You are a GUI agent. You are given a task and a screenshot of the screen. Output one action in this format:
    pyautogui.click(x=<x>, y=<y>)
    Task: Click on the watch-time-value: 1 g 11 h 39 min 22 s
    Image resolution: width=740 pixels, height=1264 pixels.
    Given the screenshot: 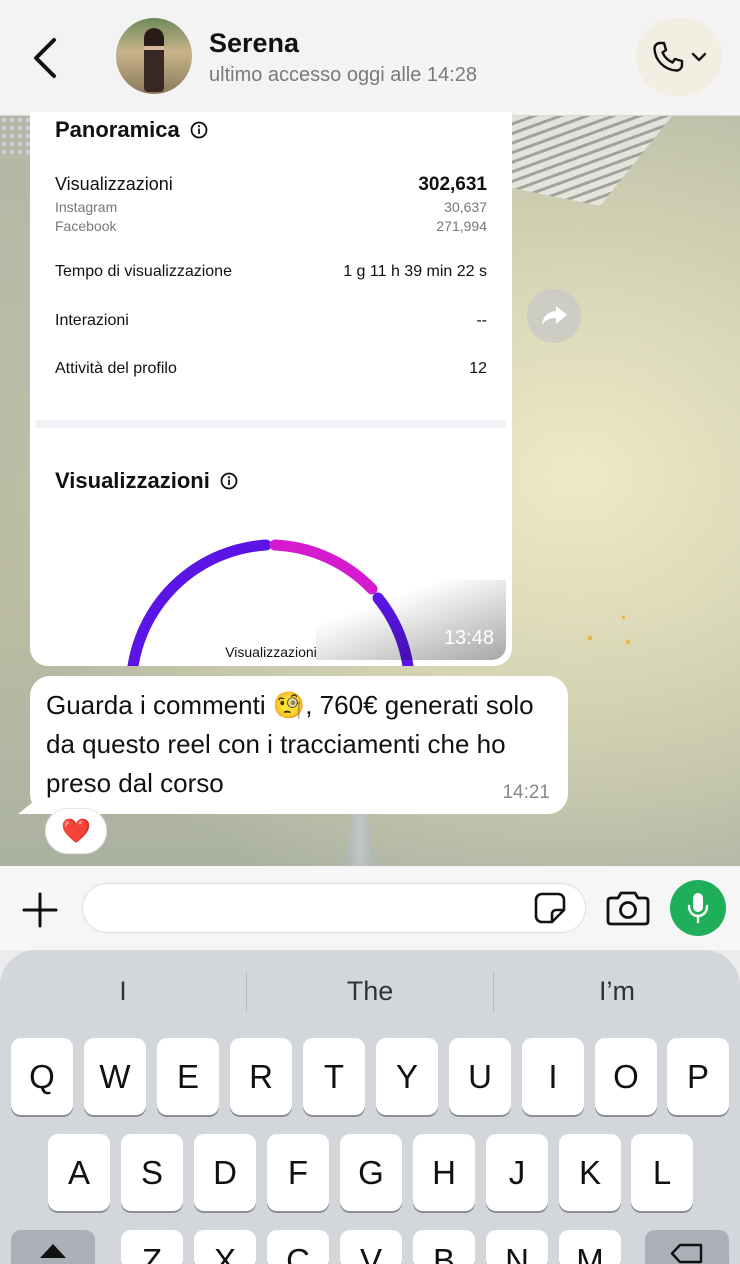 What is the action you would take?
    pyautogui.click(x=415, y=271)
    